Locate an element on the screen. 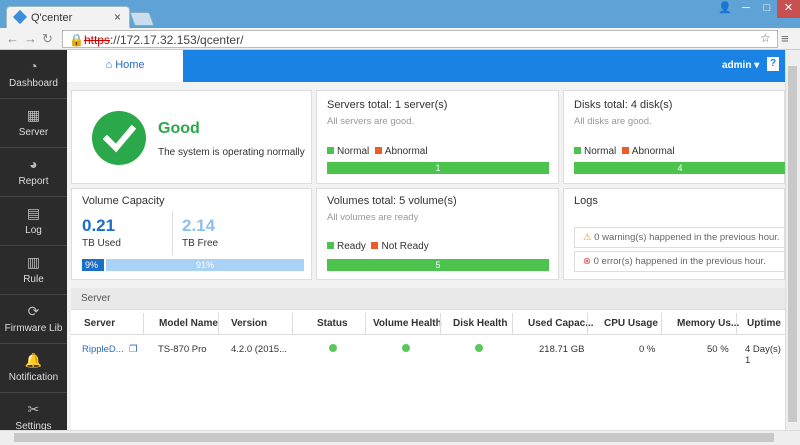  sidebar-item-dashboard: ◔ Dashboard is located at coordinates (33, 74).